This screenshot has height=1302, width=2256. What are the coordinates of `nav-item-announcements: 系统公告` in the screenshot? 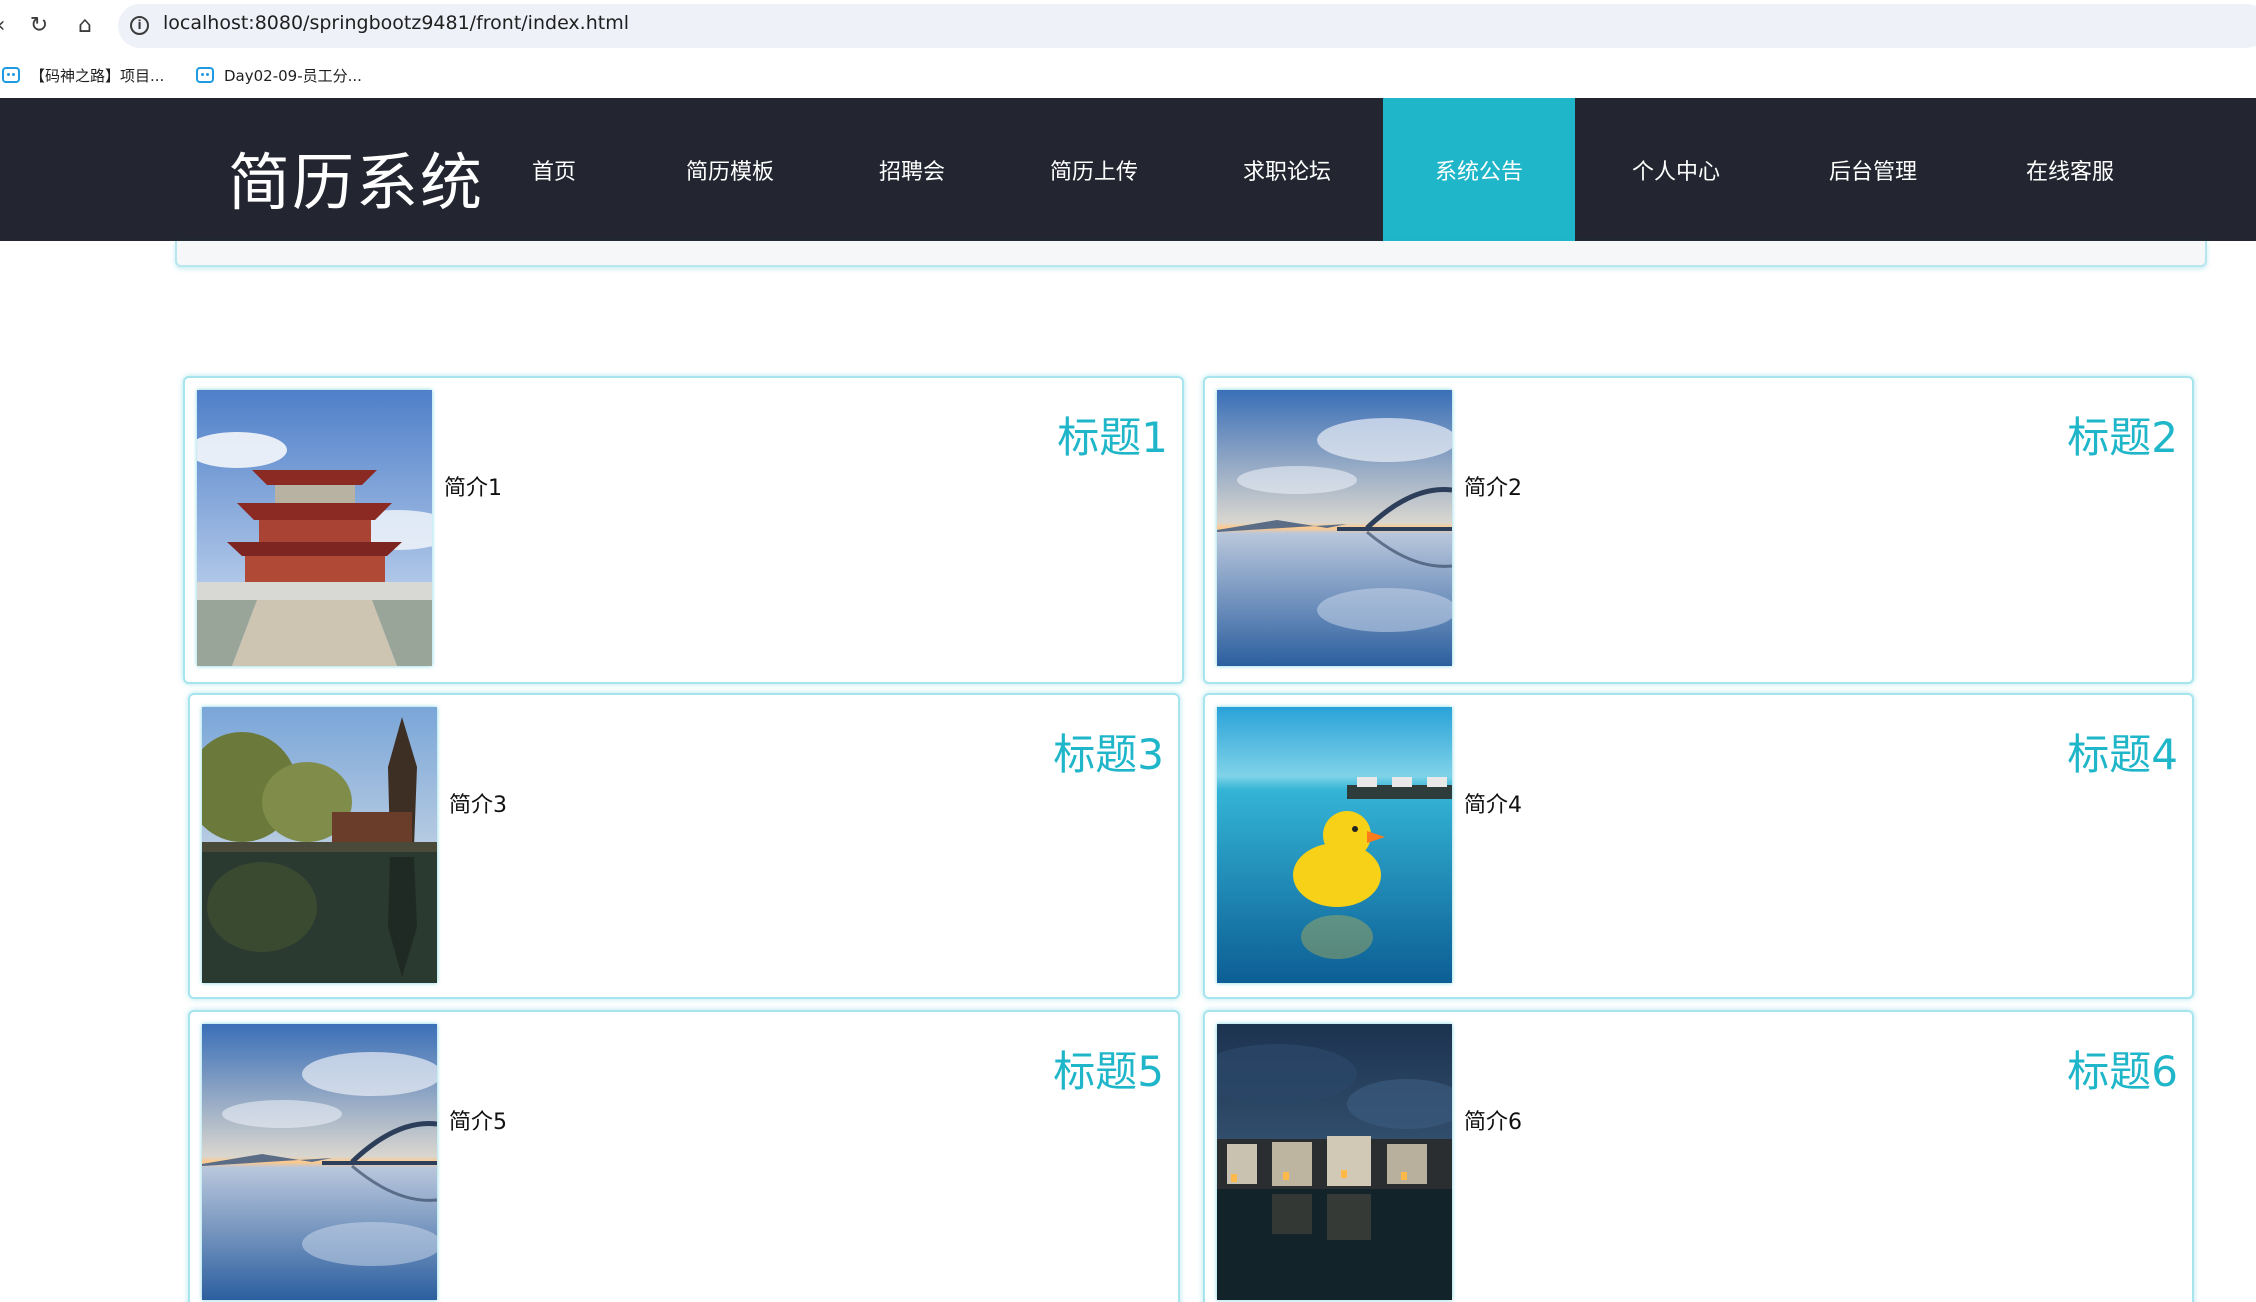 It's located at (1479, 169).